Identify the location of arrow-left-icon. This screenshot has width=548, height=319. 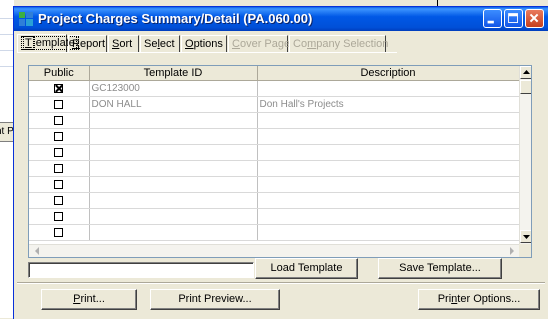
(37, 251).